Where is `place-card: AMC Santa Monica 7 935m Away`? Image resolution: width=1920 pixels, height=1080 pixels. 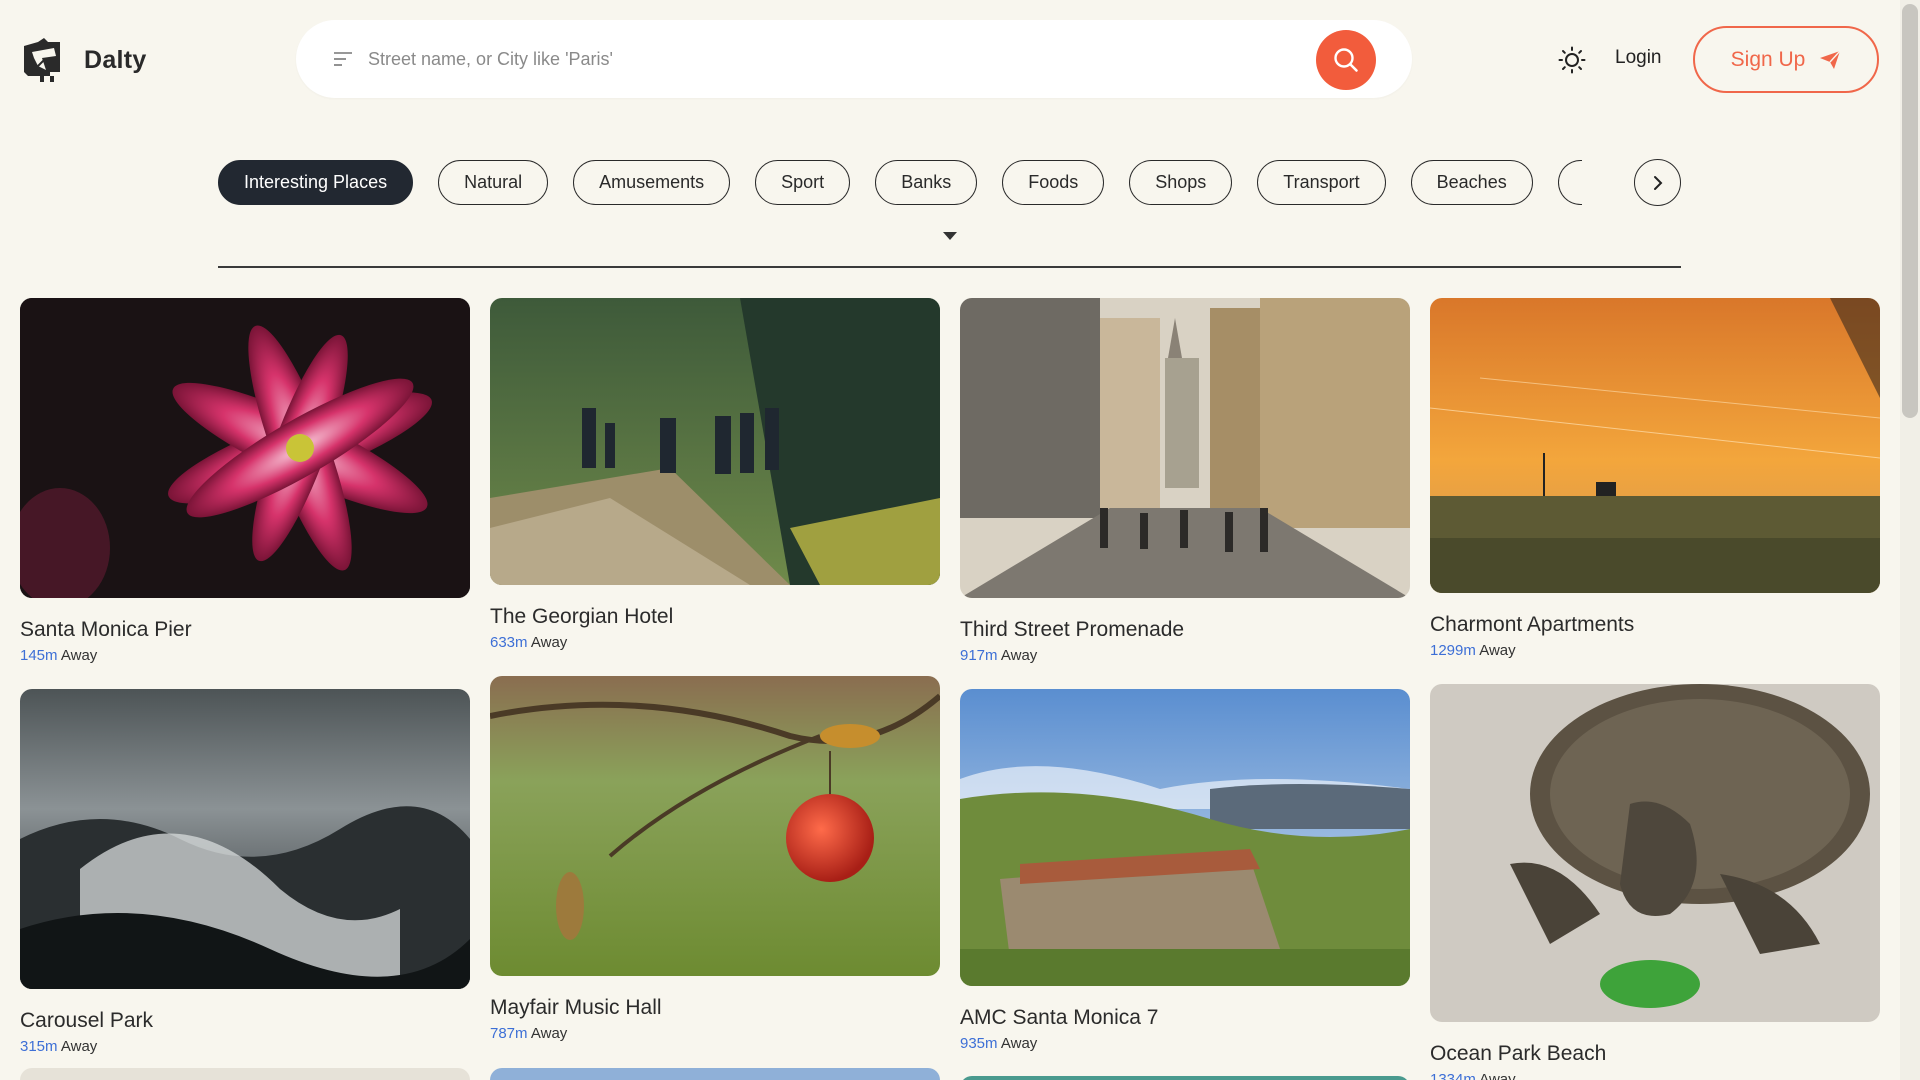 place-card: AMC Santa Monica 7 935m Away is located at coordinates (1185, 870).